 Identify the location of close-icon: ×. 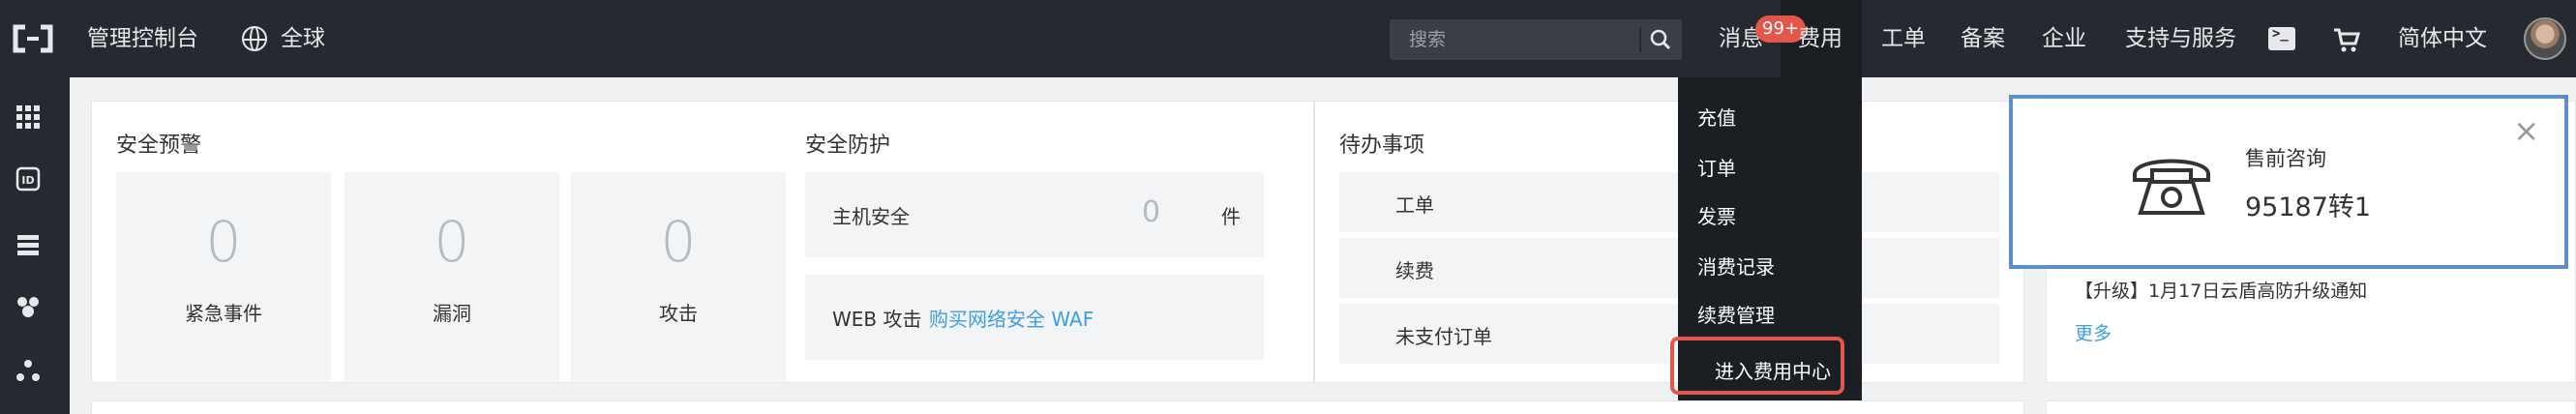
(2526, 130).